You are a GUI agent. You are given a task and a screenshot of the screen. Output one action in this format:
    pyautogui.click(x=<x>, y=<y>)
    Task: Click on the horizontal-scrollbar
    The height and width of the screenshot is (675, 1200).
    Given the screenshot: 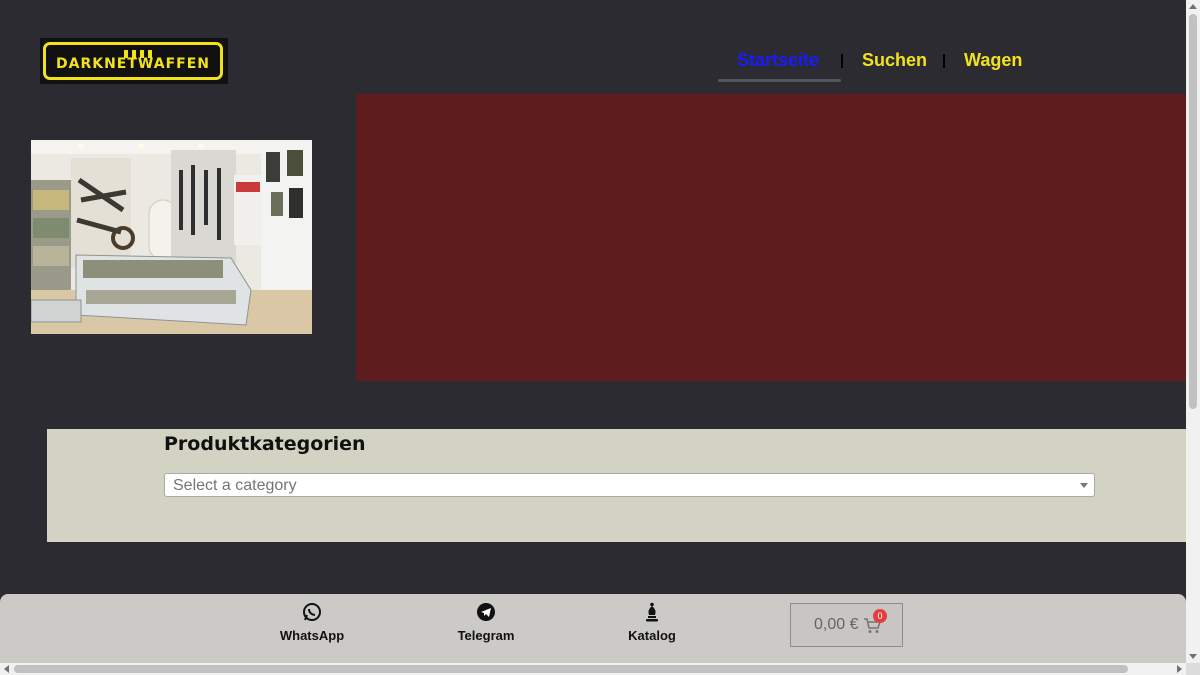 What is the action you would take?
    pyautogui.click(x=593, y=669)
    